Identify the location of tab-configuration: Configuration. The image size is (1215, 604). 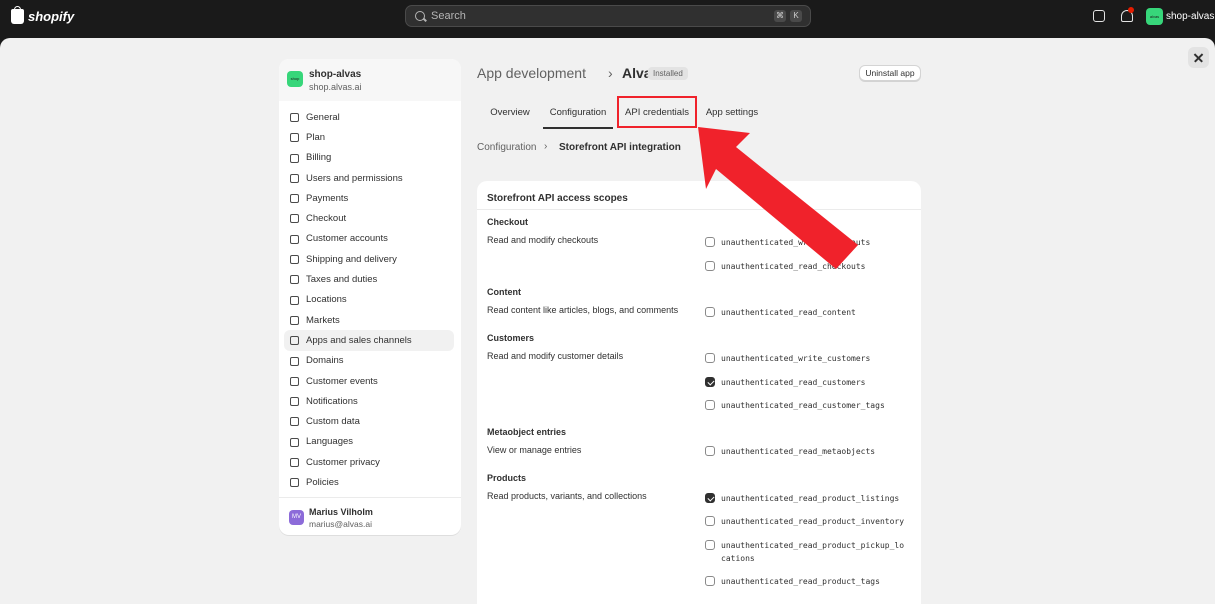
(578, 114).